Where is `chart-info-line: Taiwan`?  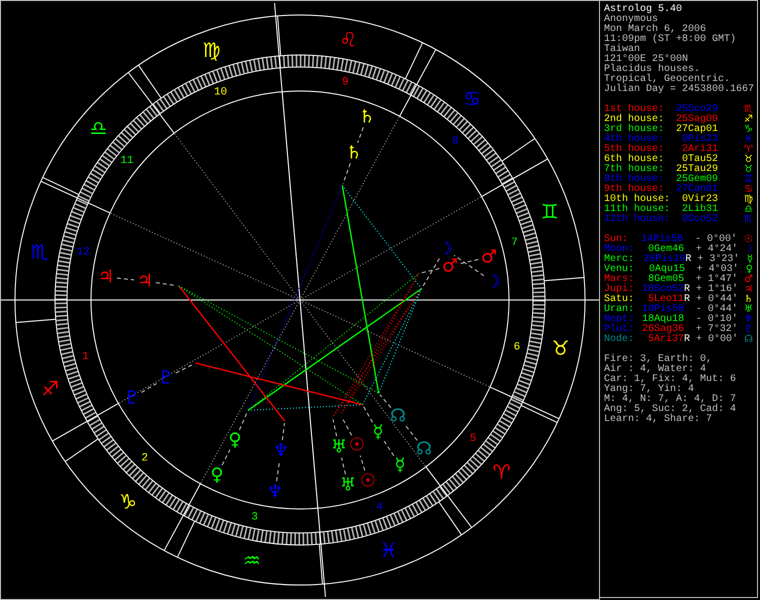
chart-info-line: Taiwan is located at coordinates (622, 50).